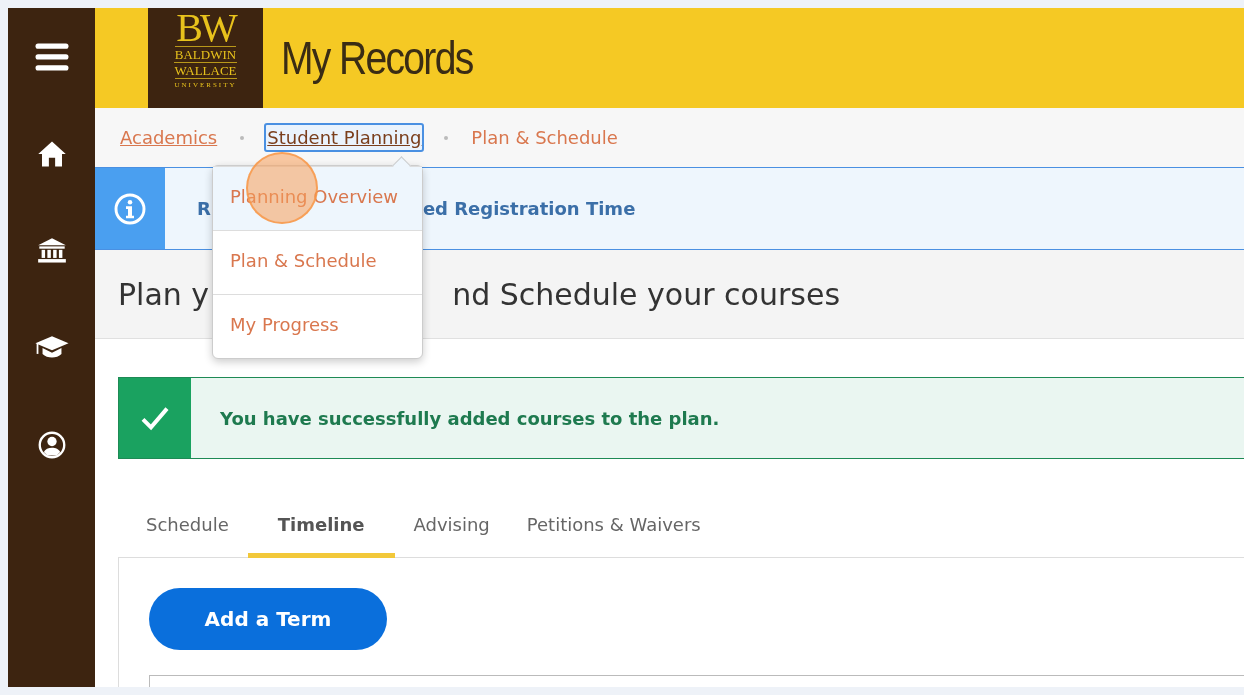 This screenshot has height=695, width=1244. I want to click on tab: Timeline, so click(321, 529).